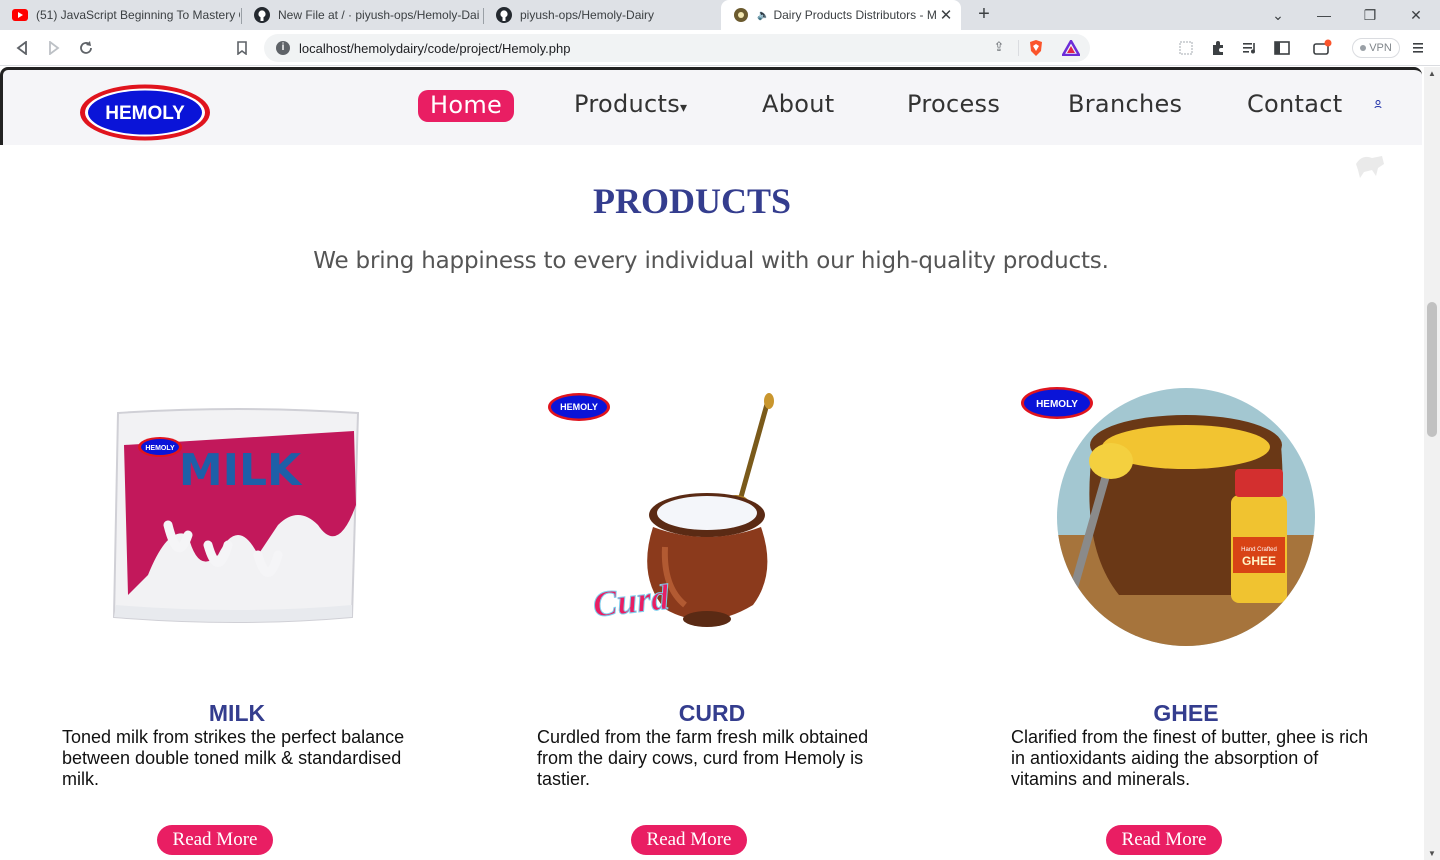  Describe the element at coordinates (1432, 369) in the screenshot. I see `scrollbar-thumb` at that location.